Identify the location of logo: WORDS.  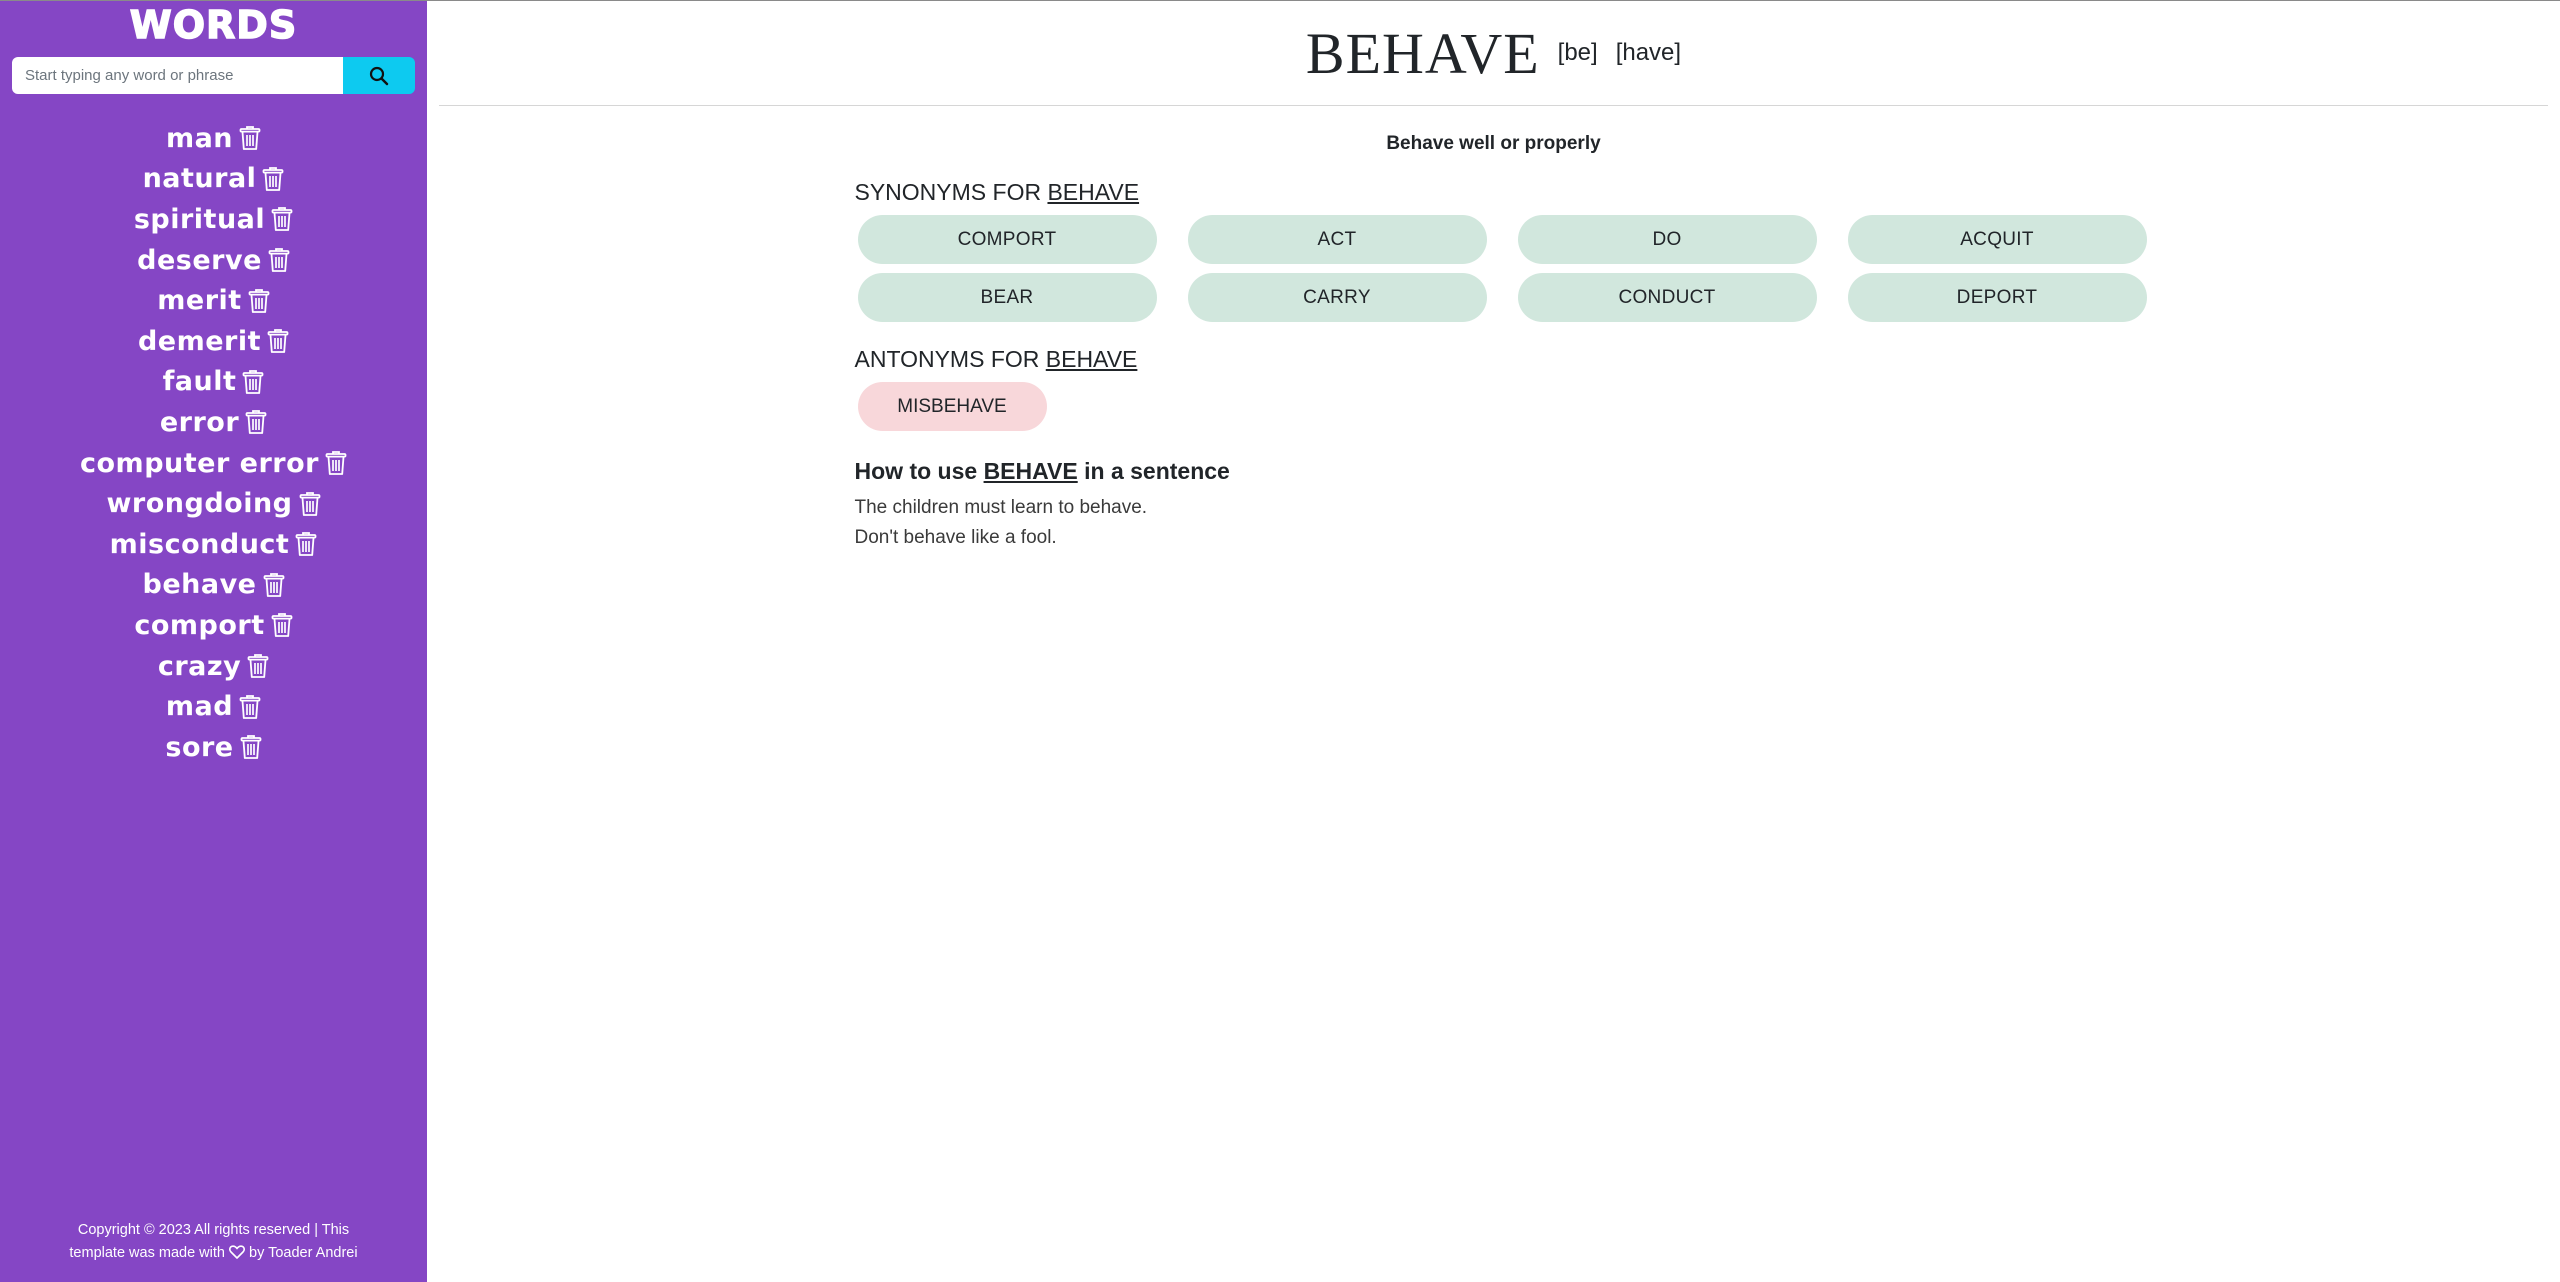
(213, 27).